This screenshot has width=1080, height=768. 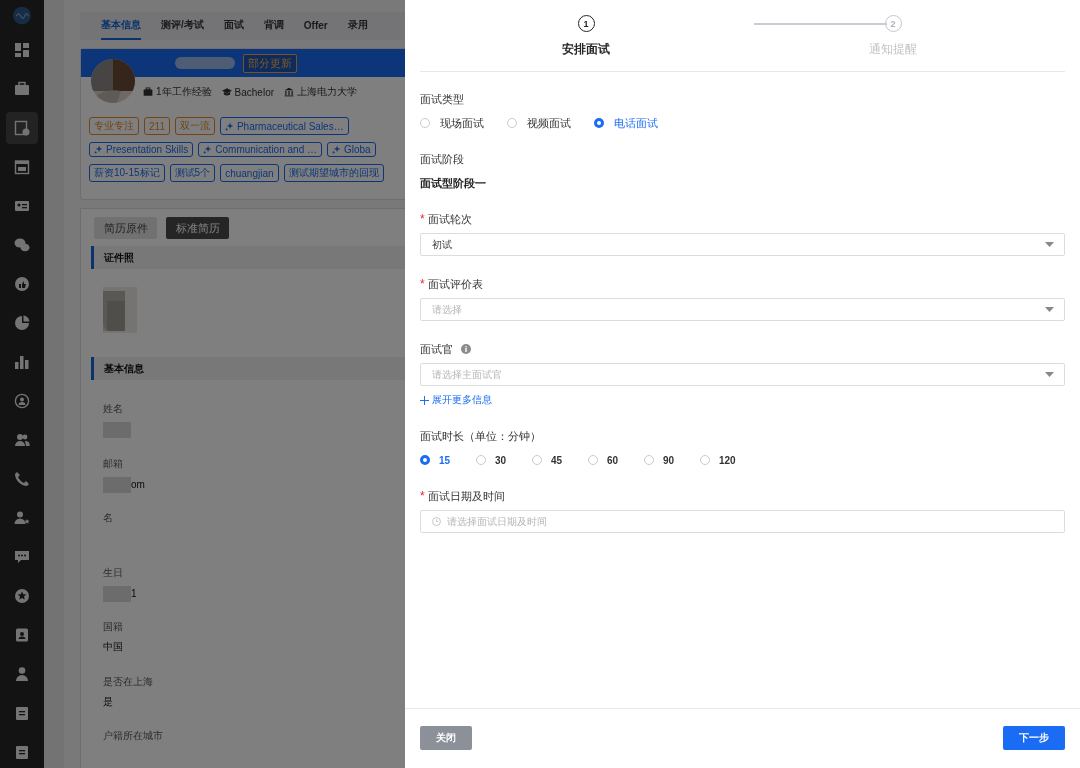 I want to click on field-value: om, so click(x=138, y=484).